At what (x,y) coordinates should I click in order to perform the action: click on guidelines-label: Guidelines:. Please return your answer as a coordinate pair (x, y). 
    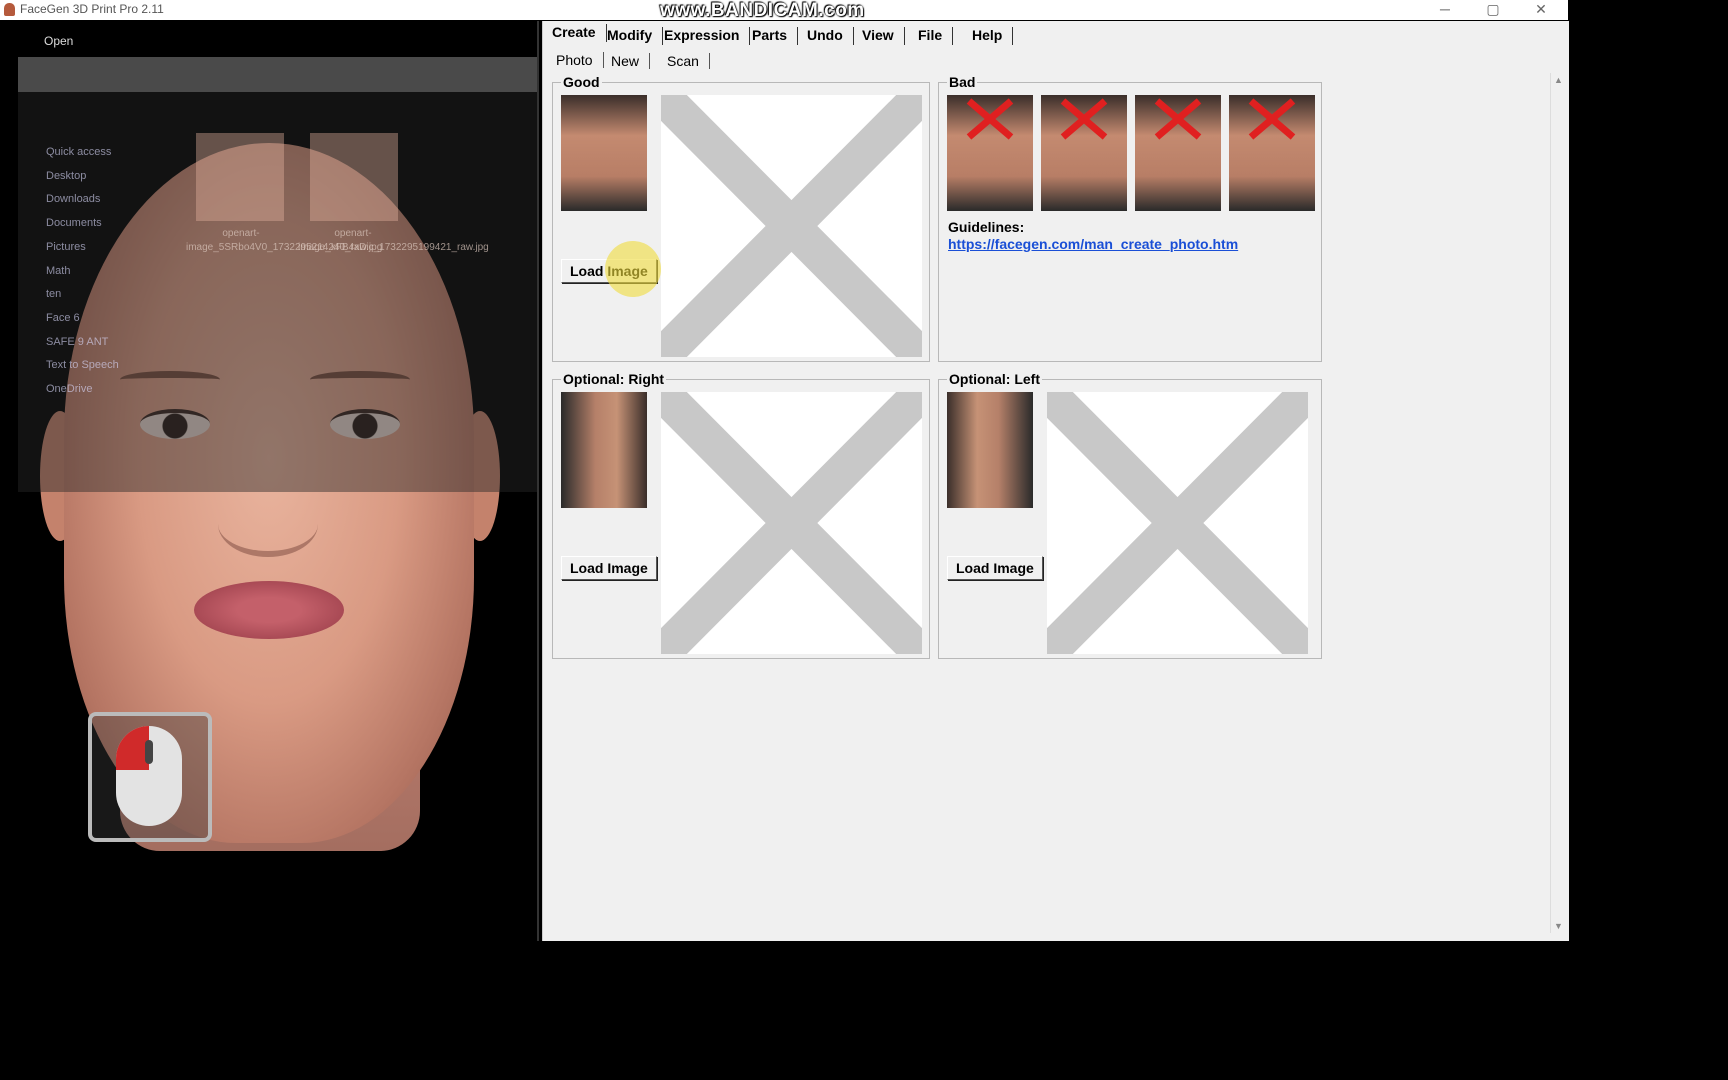
    Looking at the image, I should click on (986, 227).